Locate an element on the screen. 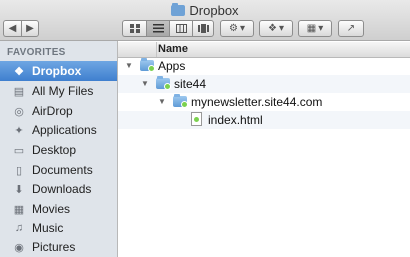 This screenshot has width=410, height=257. list-view-icon is located at coordinates (158, 28).